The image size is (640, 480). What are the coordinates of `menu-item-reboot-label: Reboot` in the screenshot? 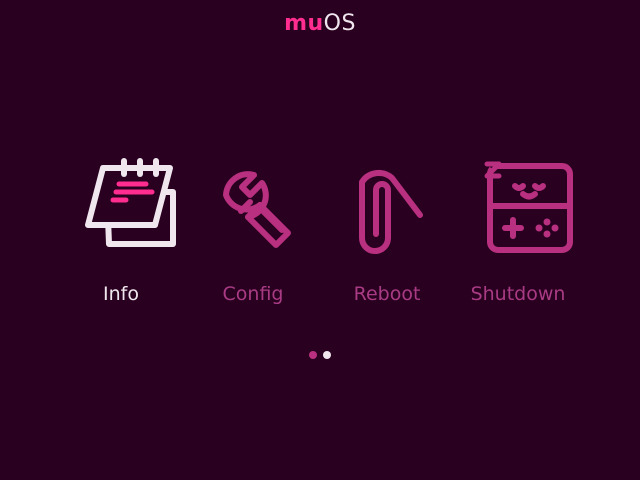 It's located at (387, 294).